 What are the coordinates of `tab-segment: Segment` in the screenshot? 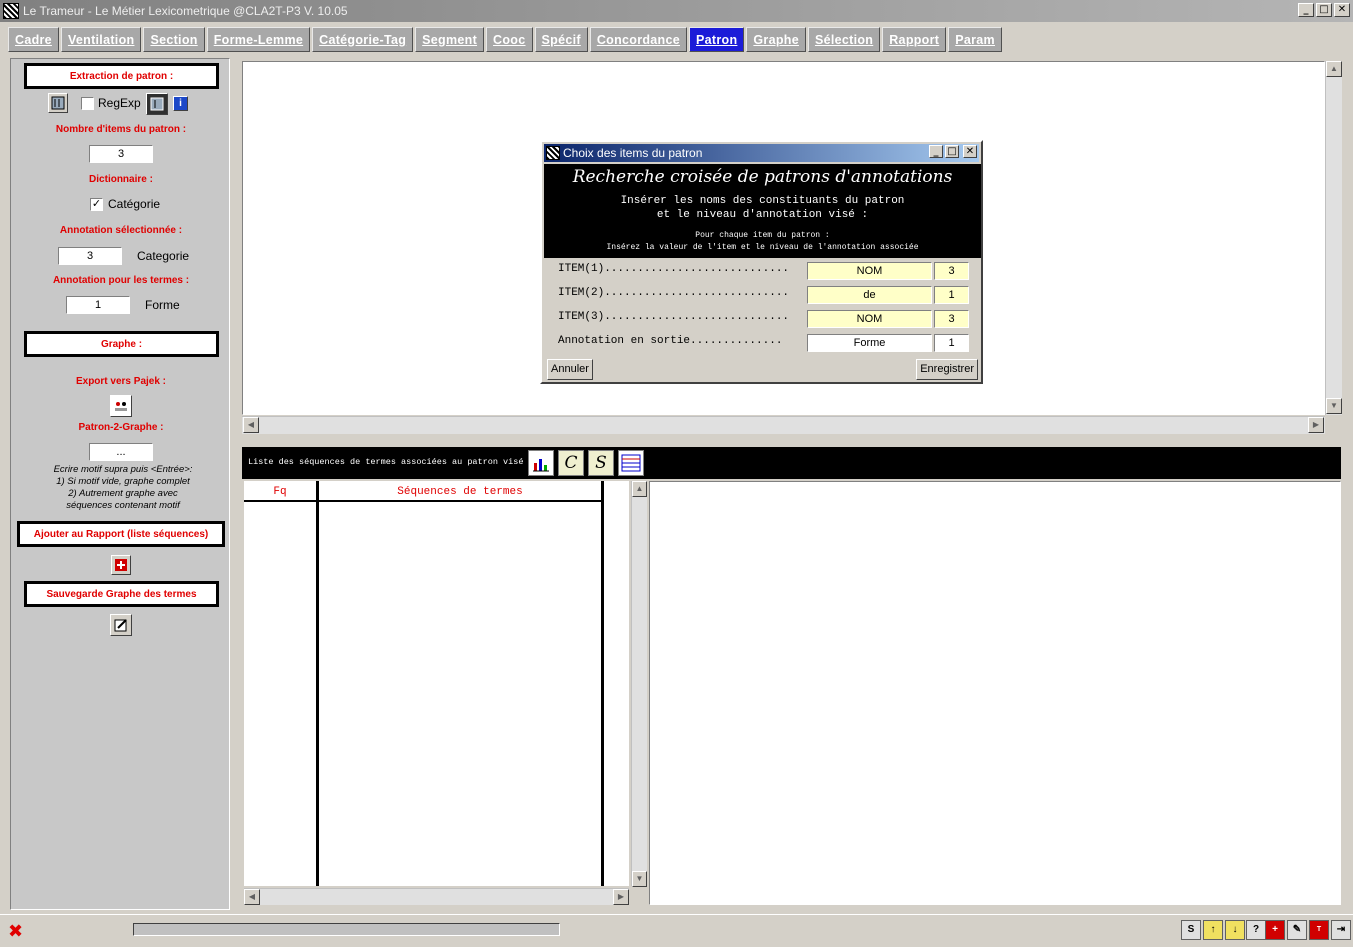 It's located at (450, 39).